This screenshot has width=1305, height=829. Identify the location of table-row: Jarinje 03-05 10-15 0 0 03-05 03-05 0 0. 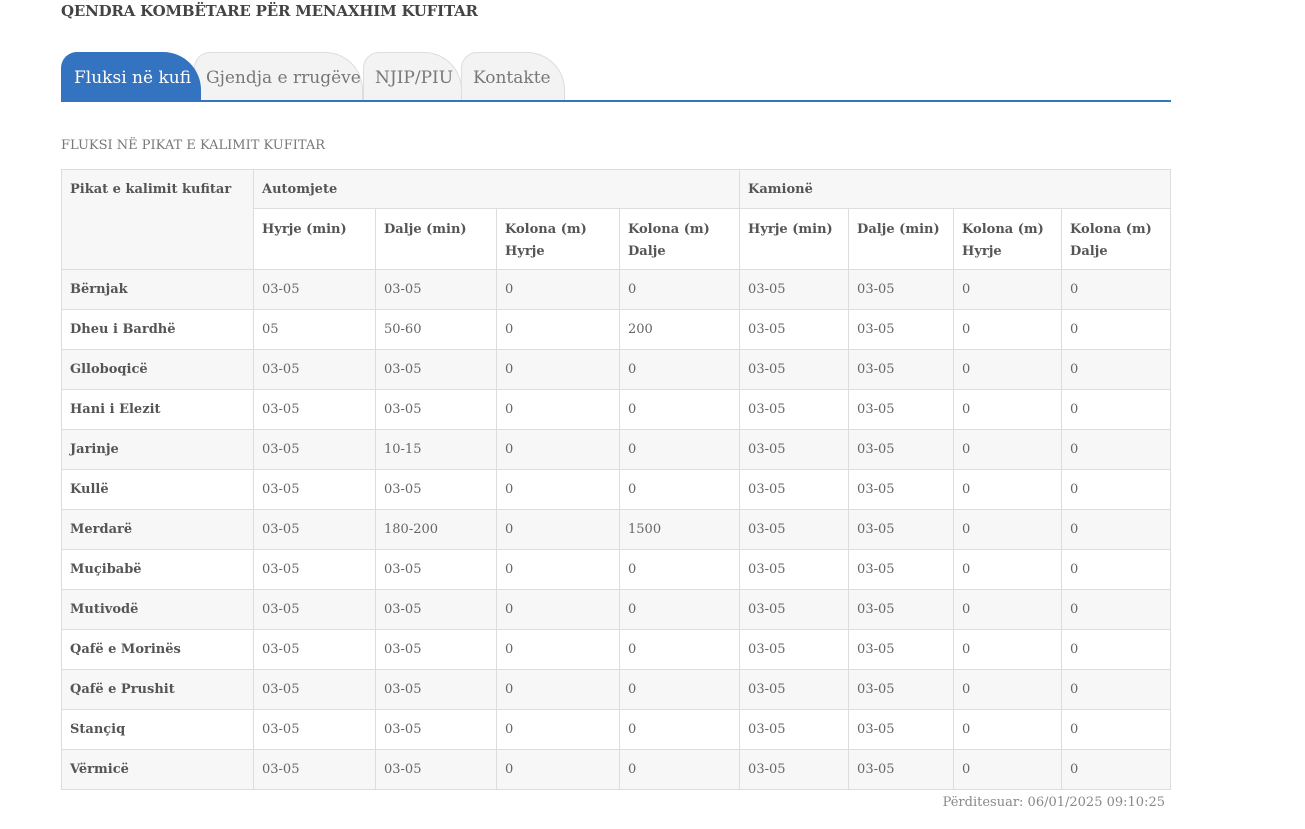
(616, 449).